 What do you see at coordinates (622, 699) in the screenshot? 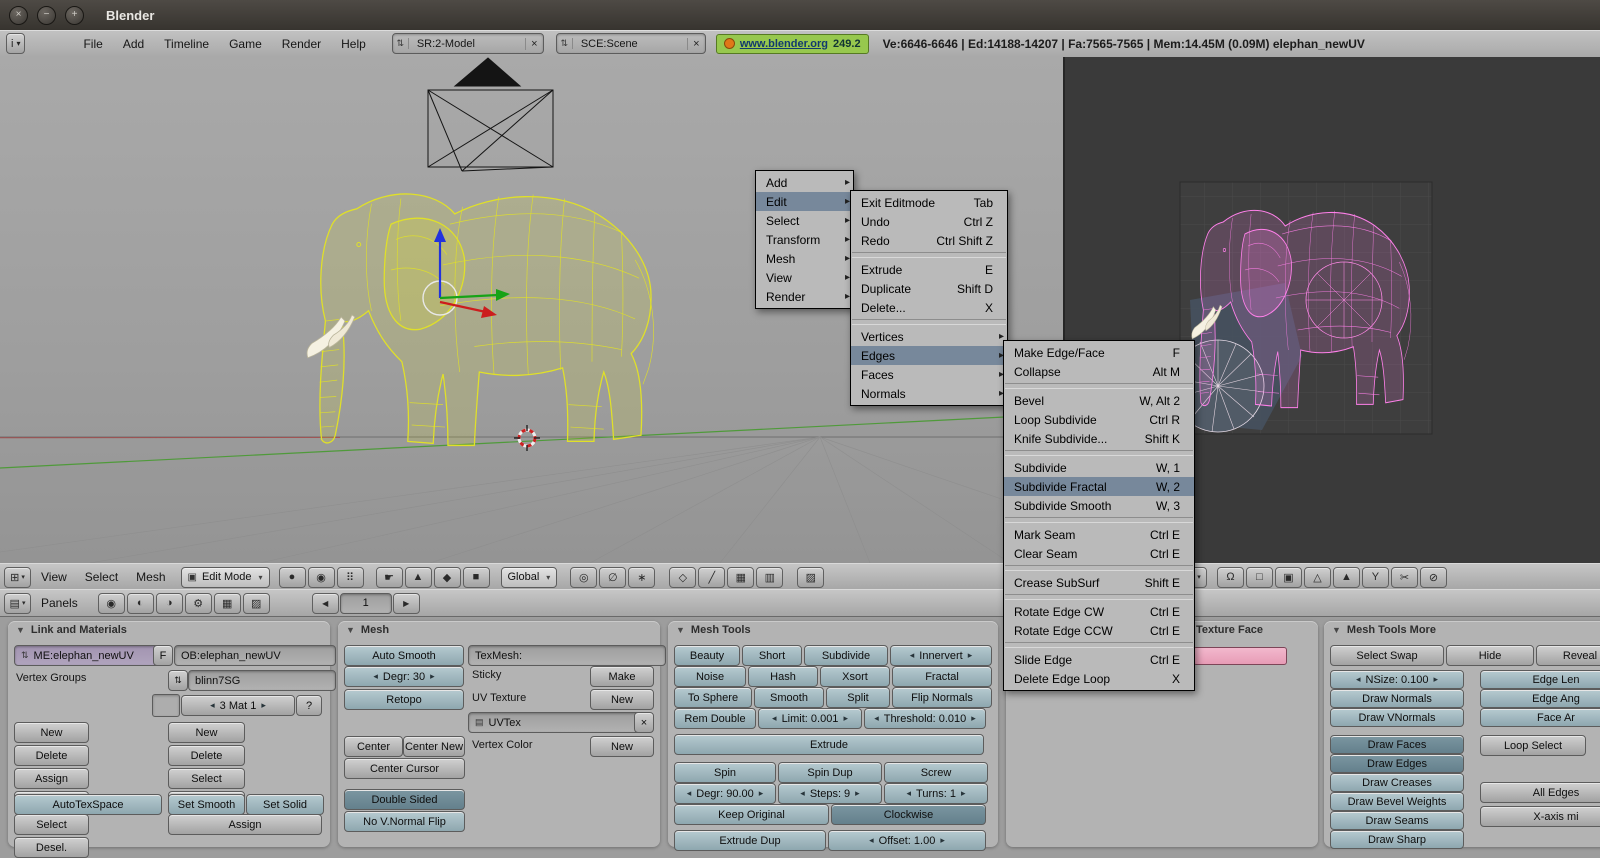
I see `uv-texture-new-button: New` at bounding box center [622, 699].